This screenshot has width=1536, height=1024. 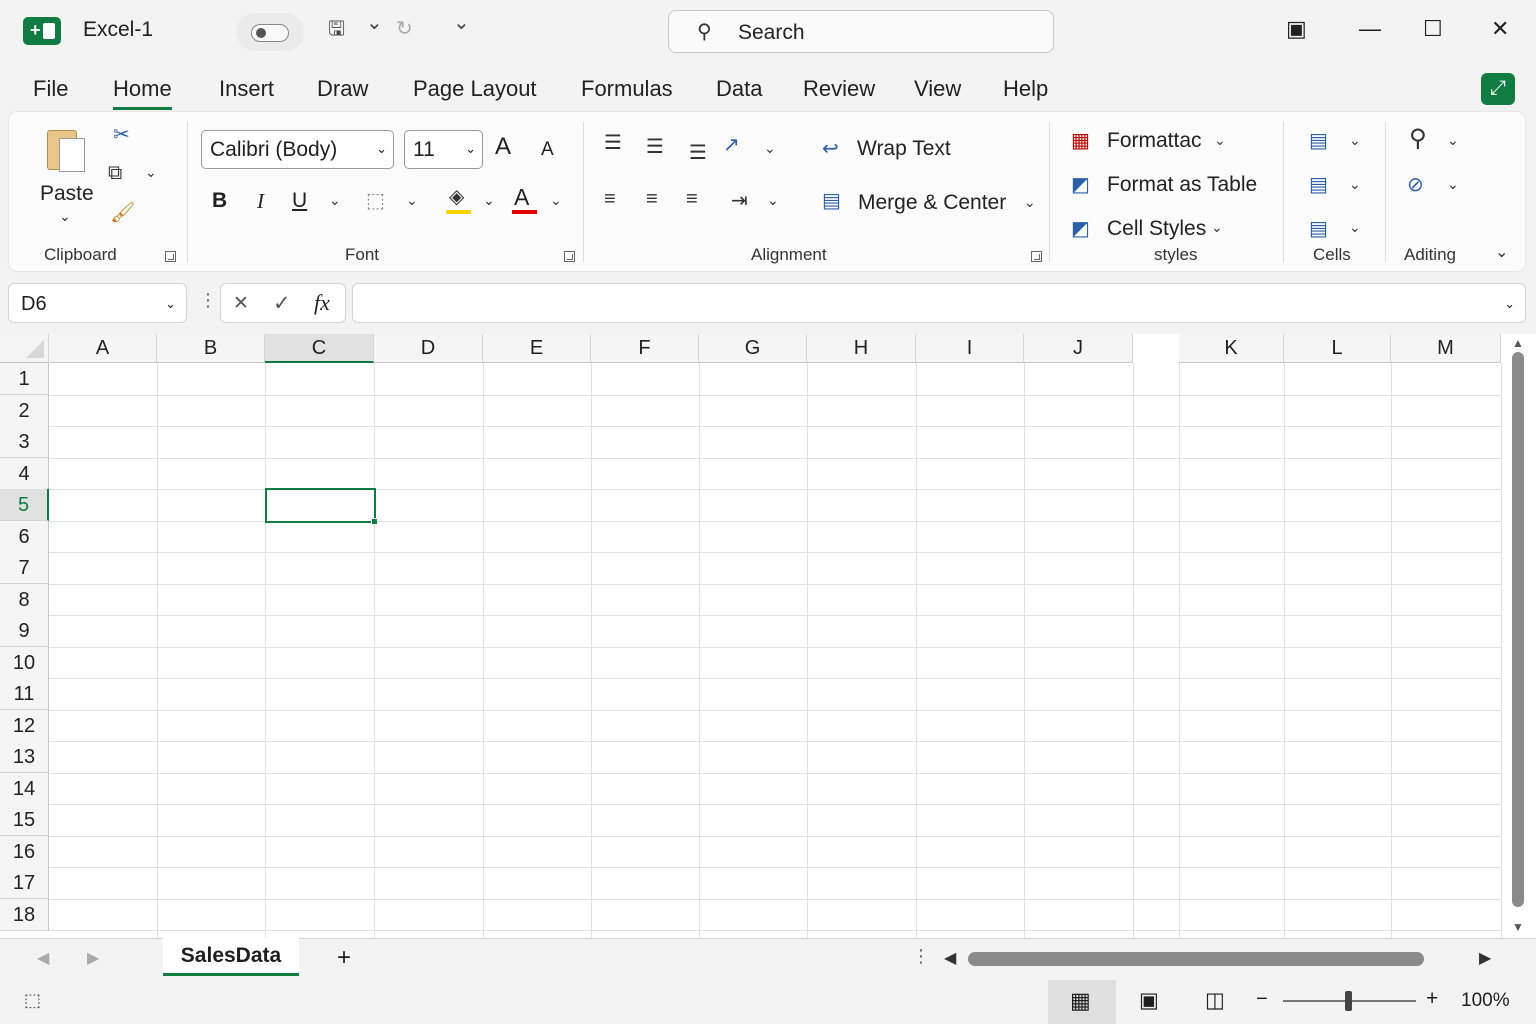 I want to click on row-header-3: 3, so click(x=24, y=442).